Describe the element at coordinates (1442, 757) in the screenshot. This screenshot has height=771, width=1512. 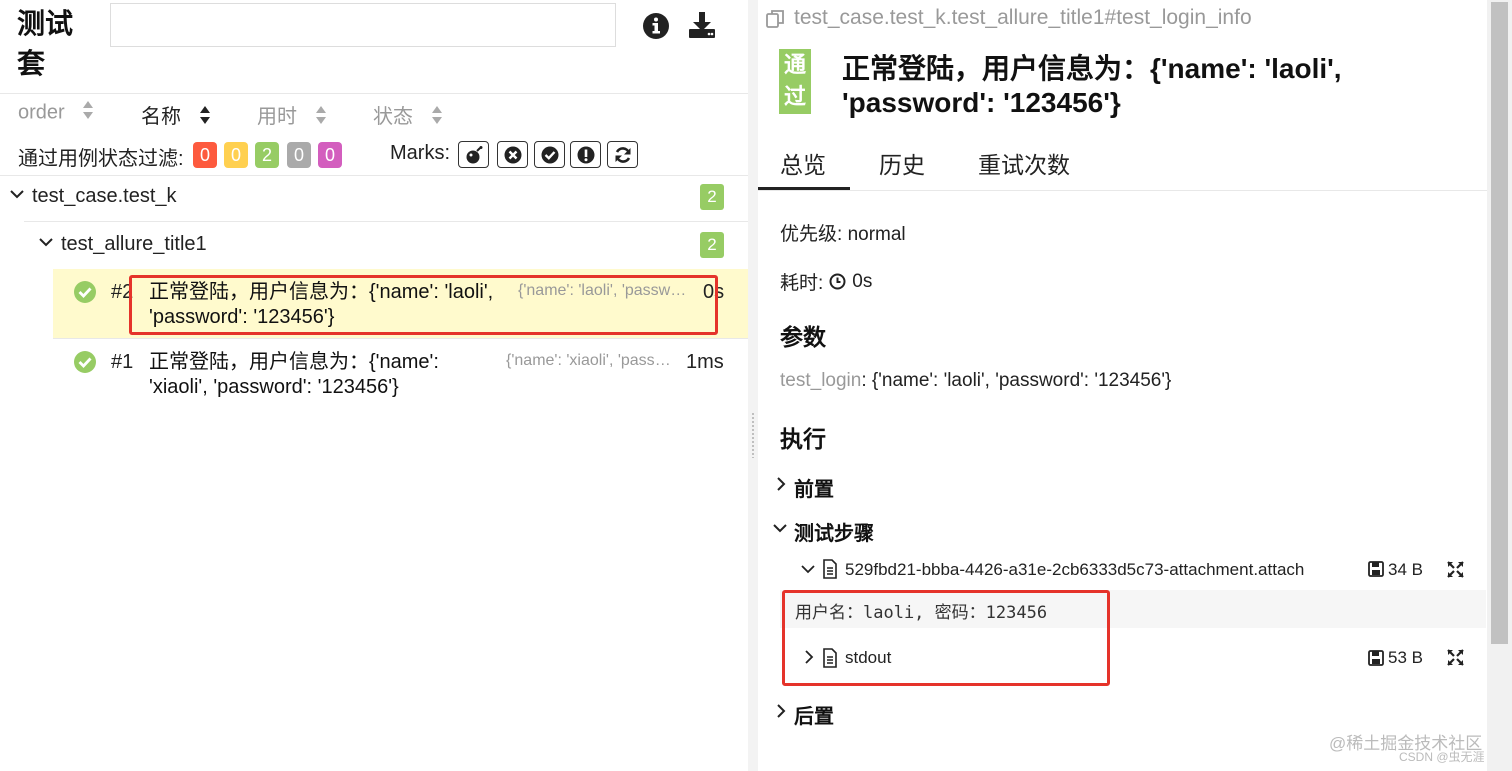
I see `watermark-secondary: CSDN @虫无涯` at that location.